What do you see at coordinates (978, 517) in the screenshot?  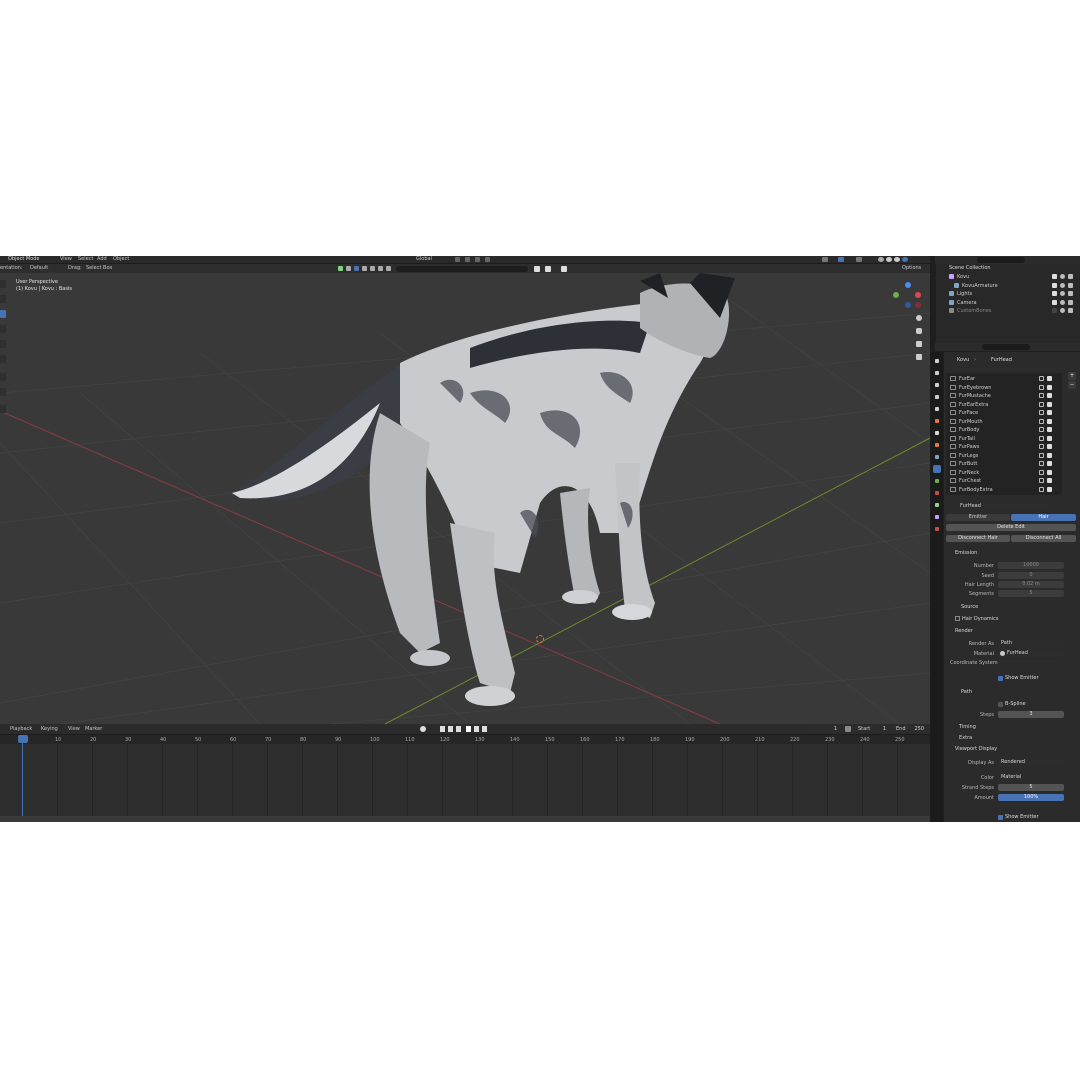 I see `emitter-tab: Emitter` at bounding box center [978, 517].